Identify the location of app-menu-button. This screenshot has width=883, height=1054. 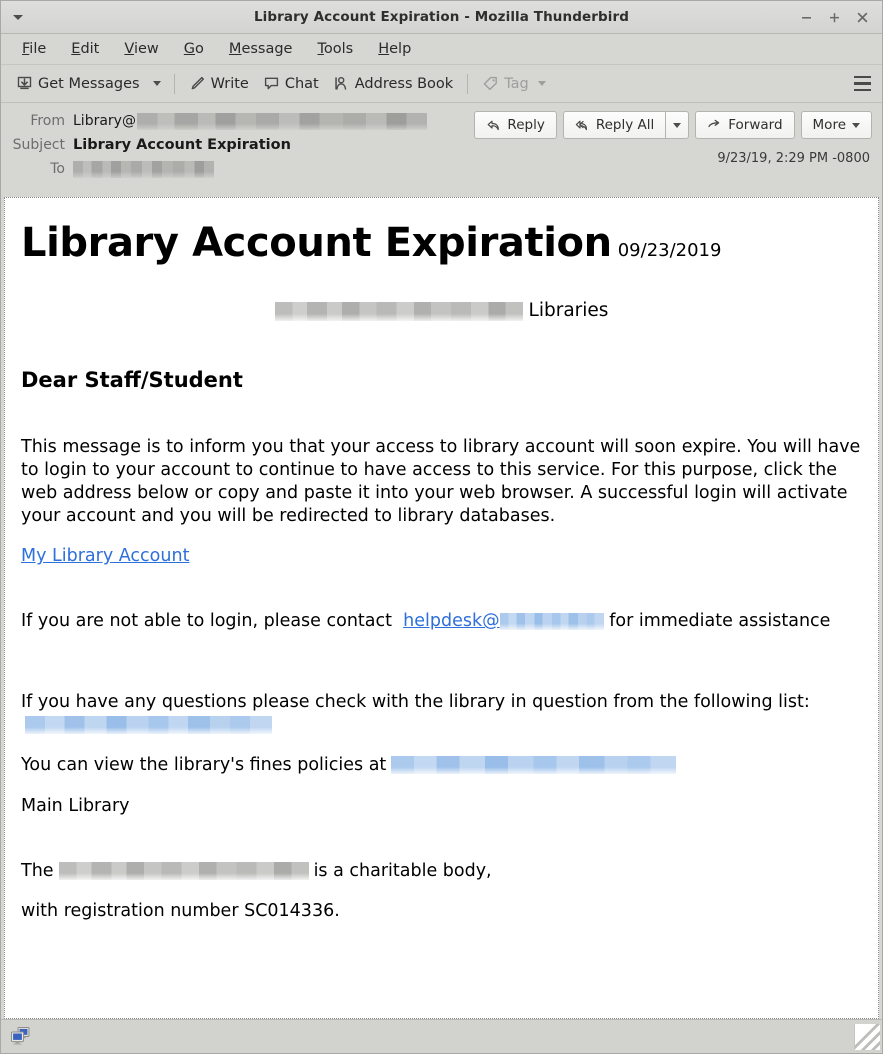
(862, 84).